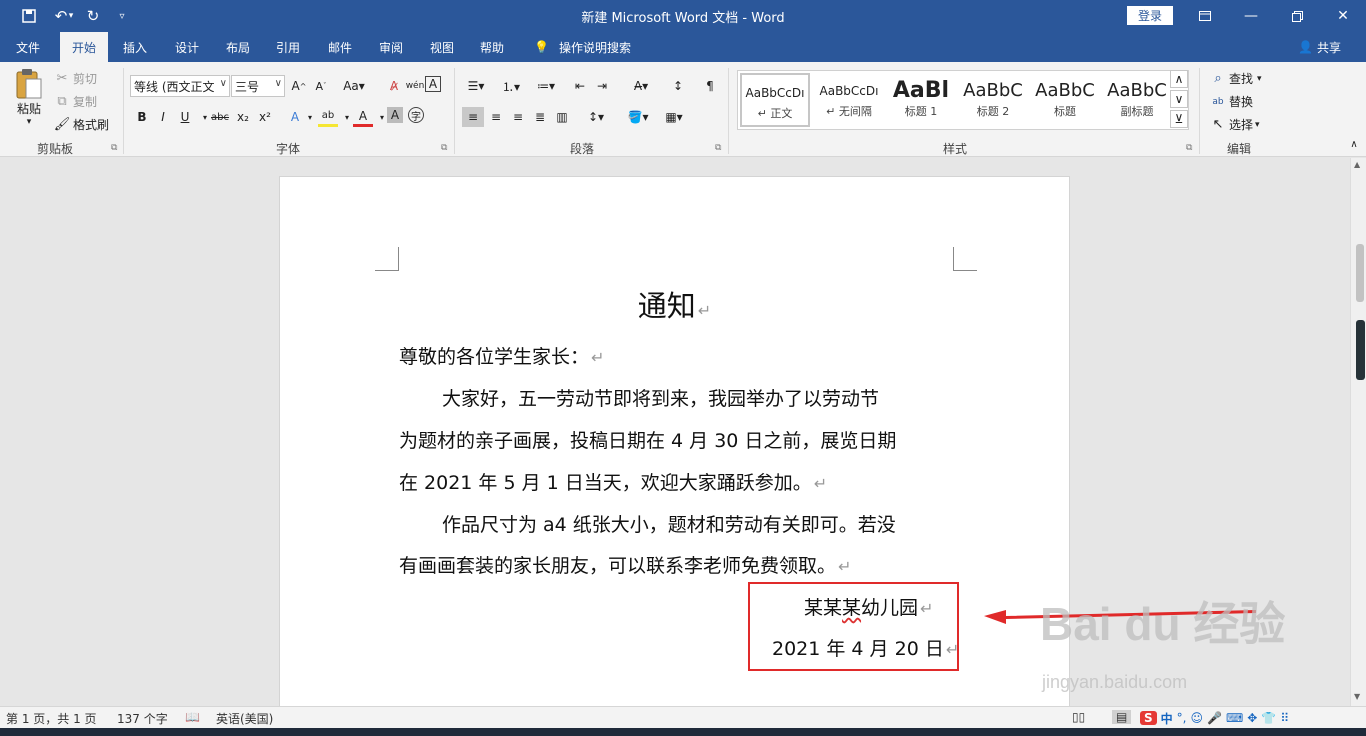  What do you see at coordinates (1167, 718) in the screenshot?
I see `ime-mode: 中` at bounding box center [1167, 718].